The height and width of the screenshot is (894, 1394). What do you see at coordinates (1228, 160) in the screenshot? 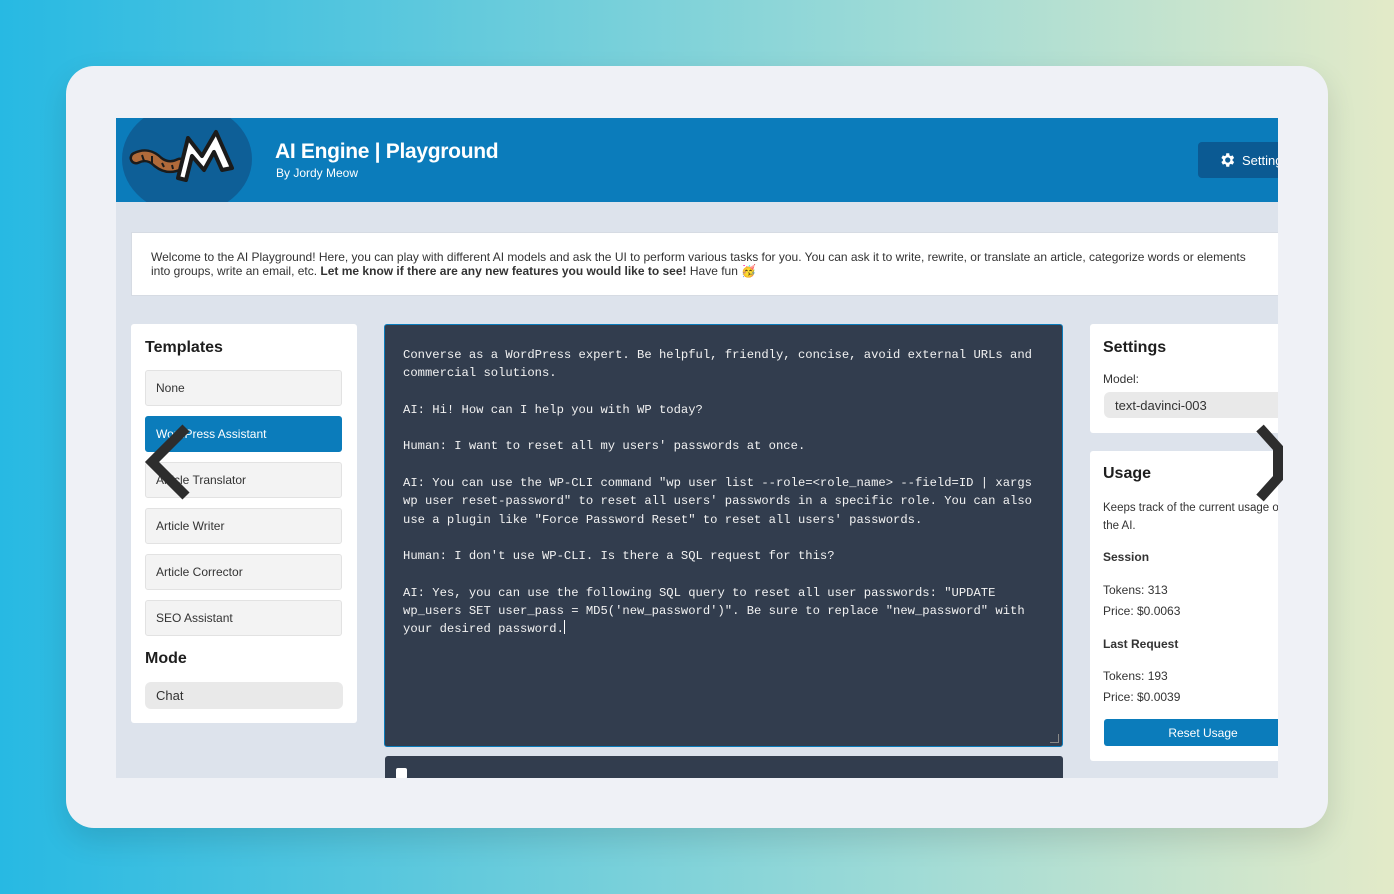
I see `gear-icon` at bounding box center [1228, 160].